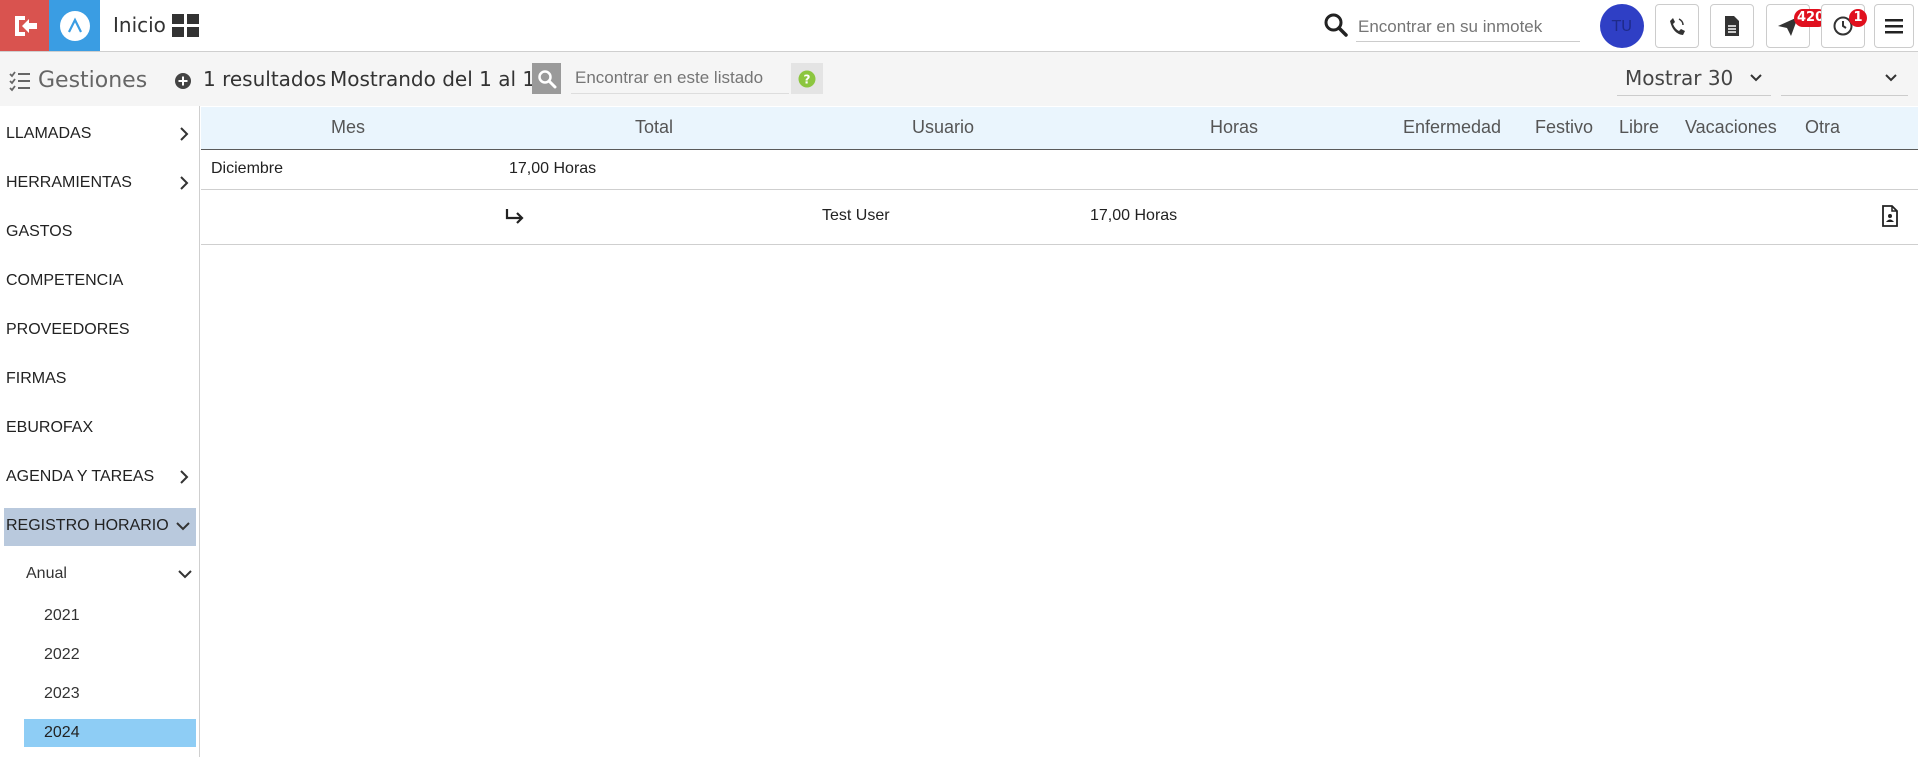 The width and height of the screenshot is (1918, 757). I want to click on table-row-month: Diciembre 17,00 Horas, so click(1059, 170).